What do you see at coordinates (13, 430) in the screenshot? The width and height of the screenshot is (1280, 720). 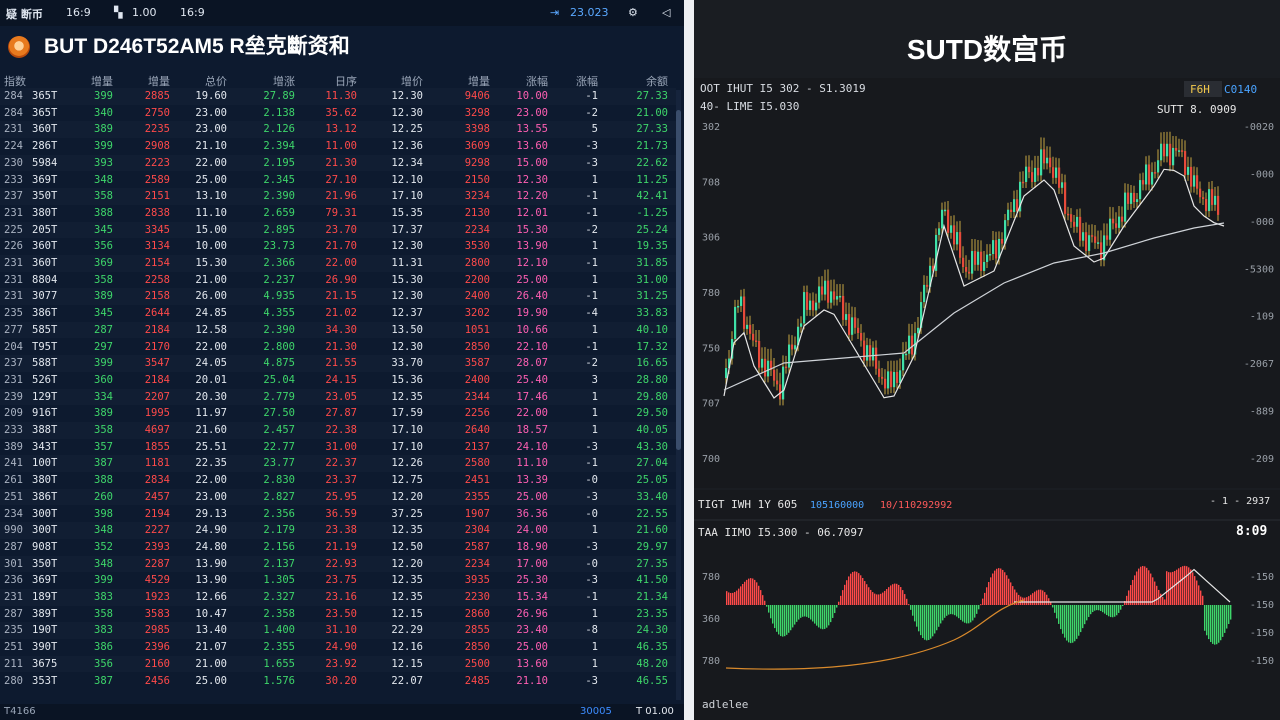 I see `table-cell: 233` at bounding box center [13, 430].